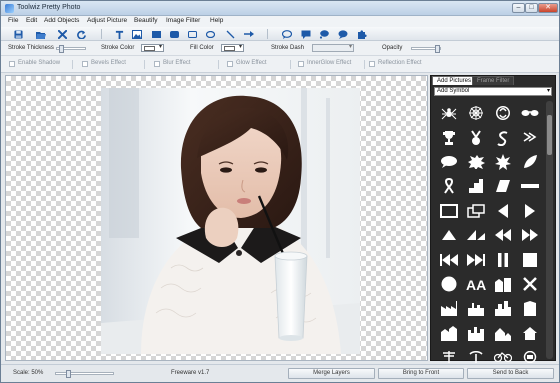  Describe the element at coordinates (493, 80) in the screenshot. I see `tab-frame-filter: Frame Filter` at that location.